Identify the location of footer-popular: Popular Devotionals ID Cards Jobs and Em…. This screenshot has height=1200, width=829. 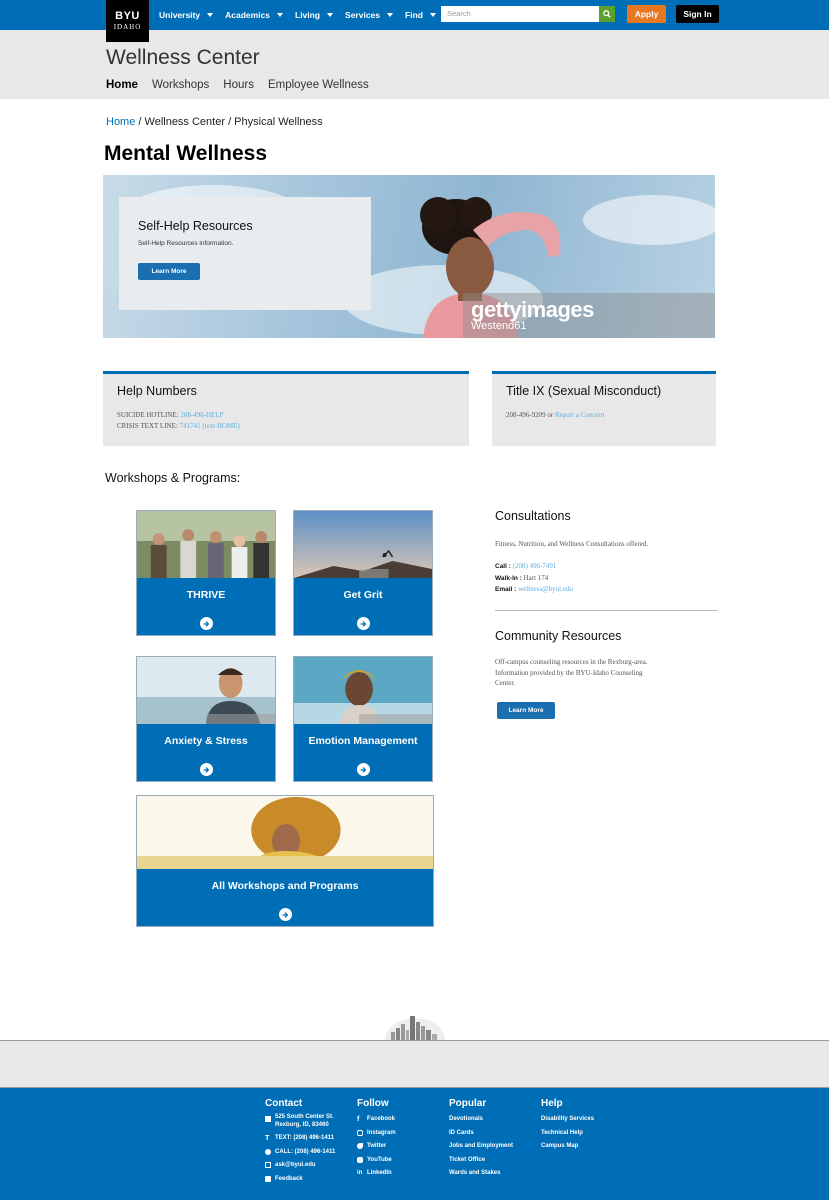
(481, 1139).